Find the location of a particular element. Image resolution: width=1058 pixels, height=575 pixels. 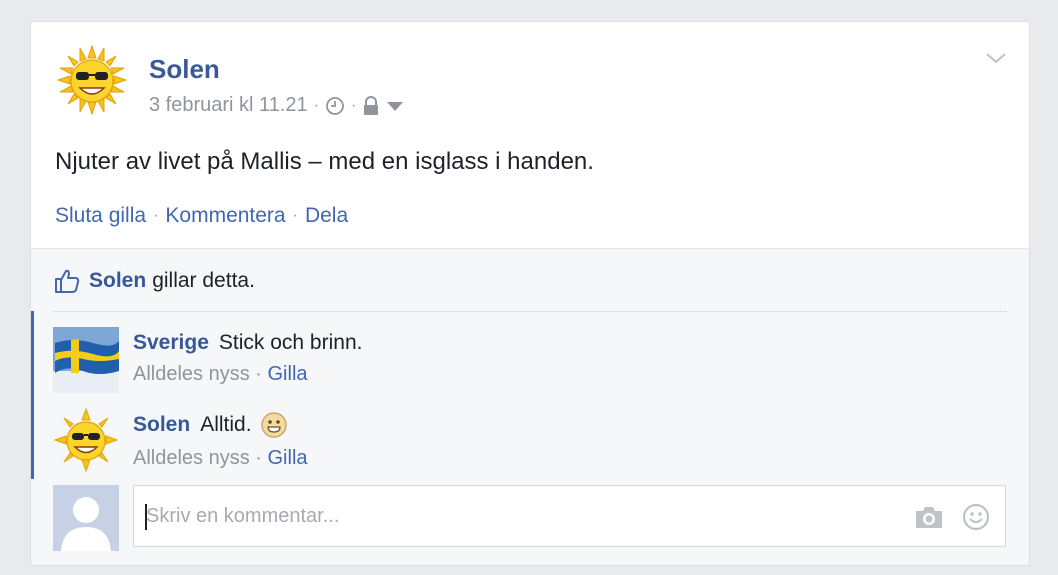

comment-composer is located at coordinates (529, 518).